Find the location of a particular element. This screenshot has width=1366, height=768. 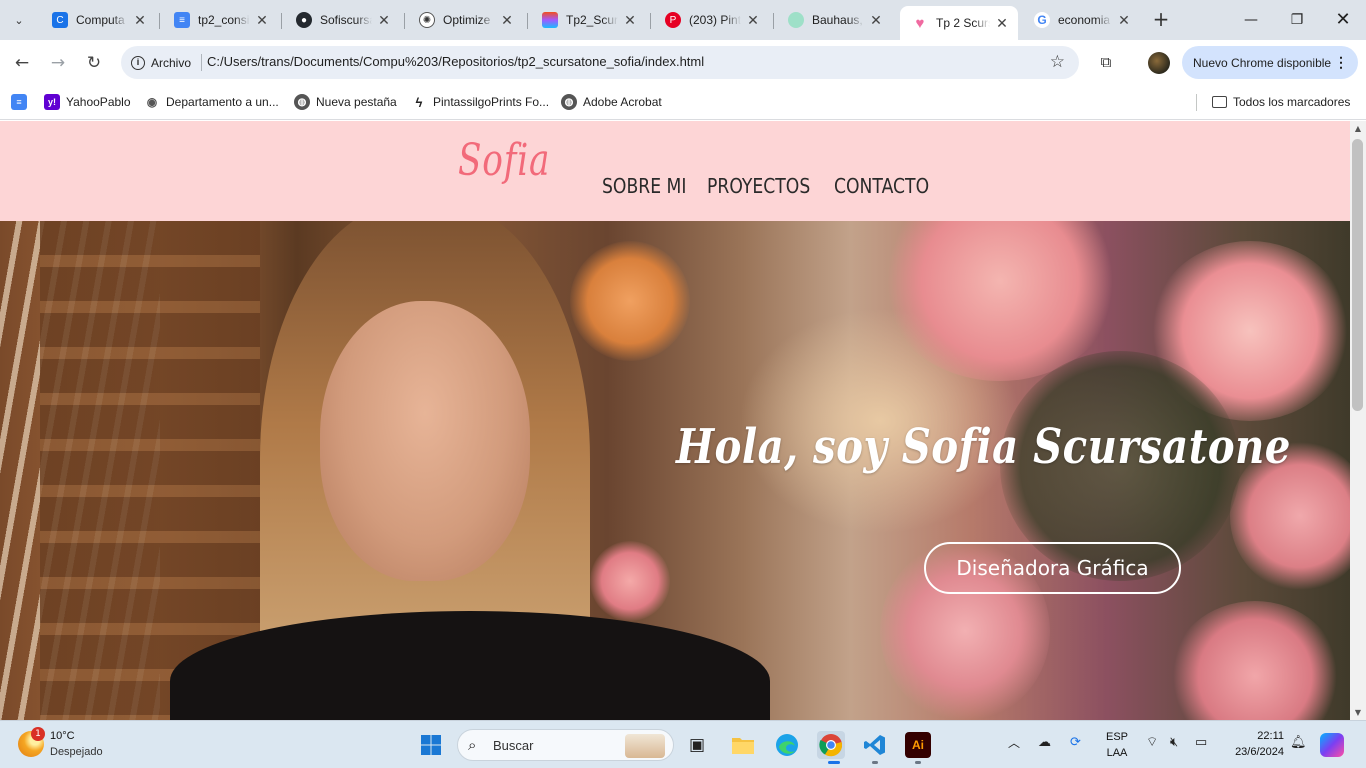

edge-icon is located at coordinates (787, 745).